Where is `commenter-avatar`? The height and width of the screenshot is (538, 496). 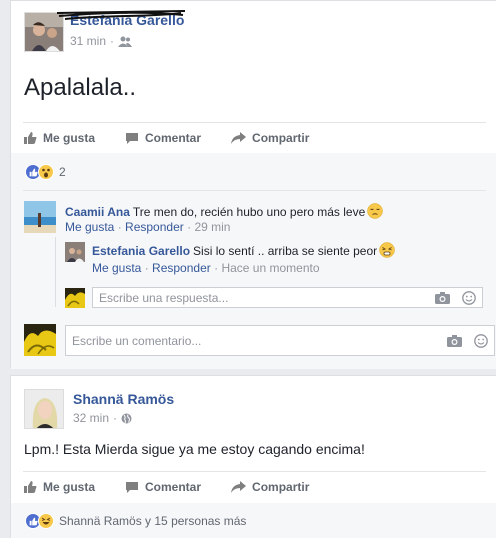
commenter-avatar is located at coordinates (40, 217).